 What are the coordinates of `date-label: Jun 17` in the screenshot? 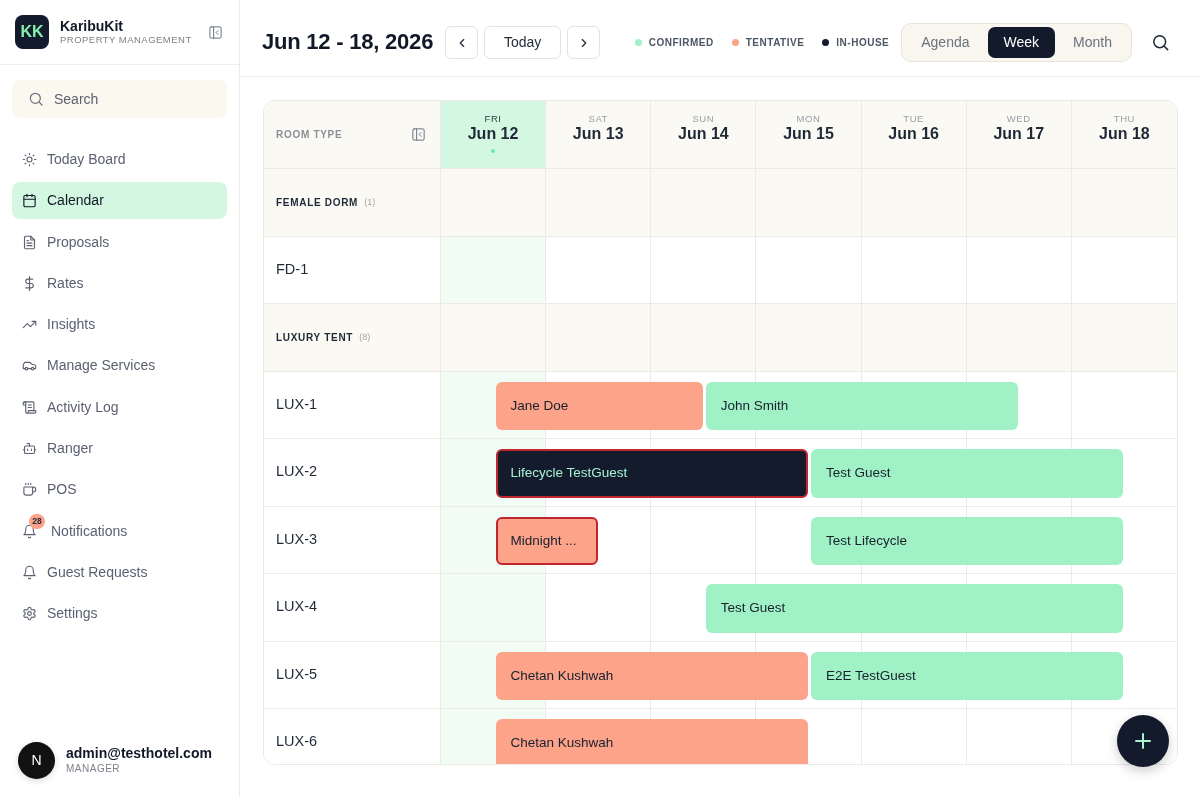 It's located at (1019, 134).